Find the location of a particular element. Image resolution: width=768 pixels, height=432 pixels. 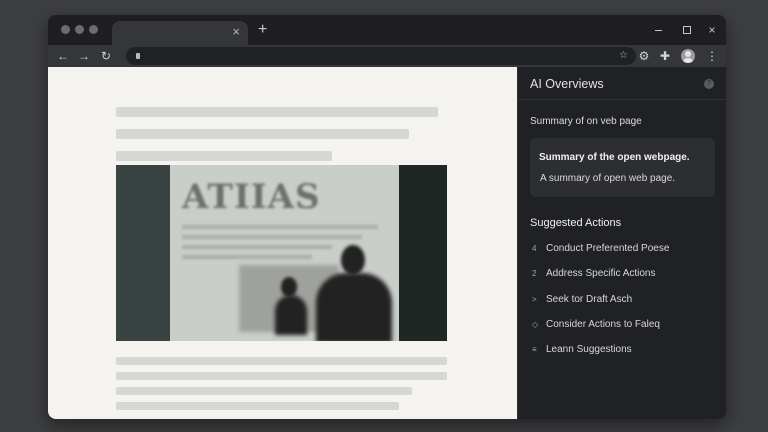

action-item: 4 Conduct Preferented Poese is located at coordinates (622, 251).